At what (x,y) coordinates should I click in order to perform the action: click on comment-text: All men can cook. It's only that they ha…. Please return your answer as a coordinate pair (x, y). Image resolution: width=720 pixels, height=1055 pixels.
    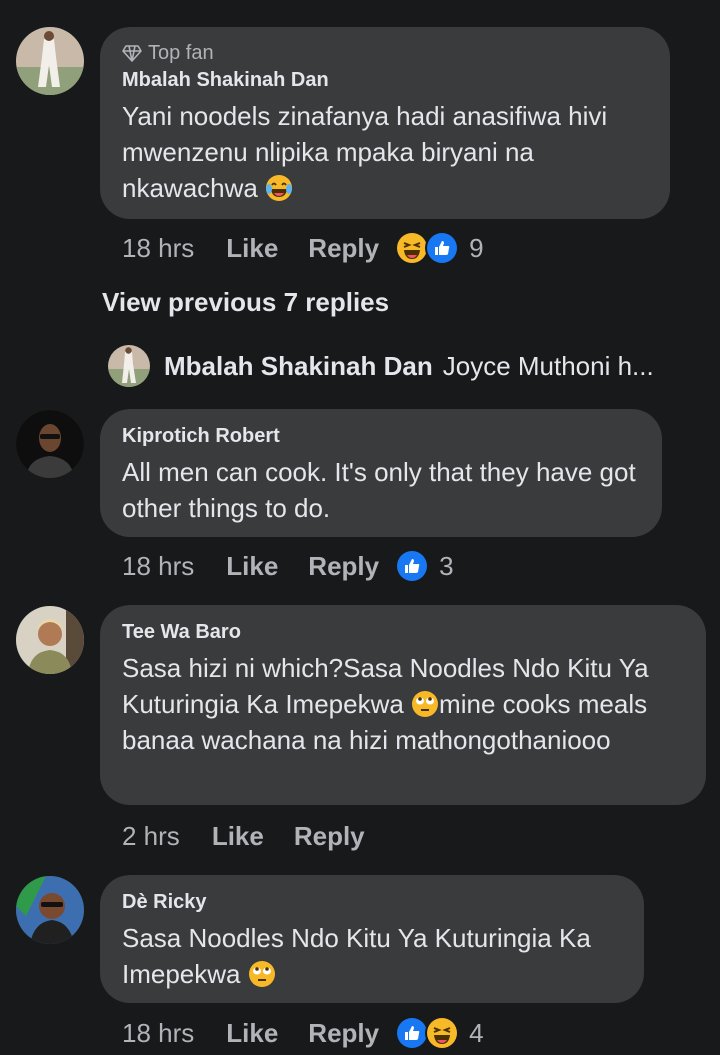
    Looking at the image, I should click on (379, 490).